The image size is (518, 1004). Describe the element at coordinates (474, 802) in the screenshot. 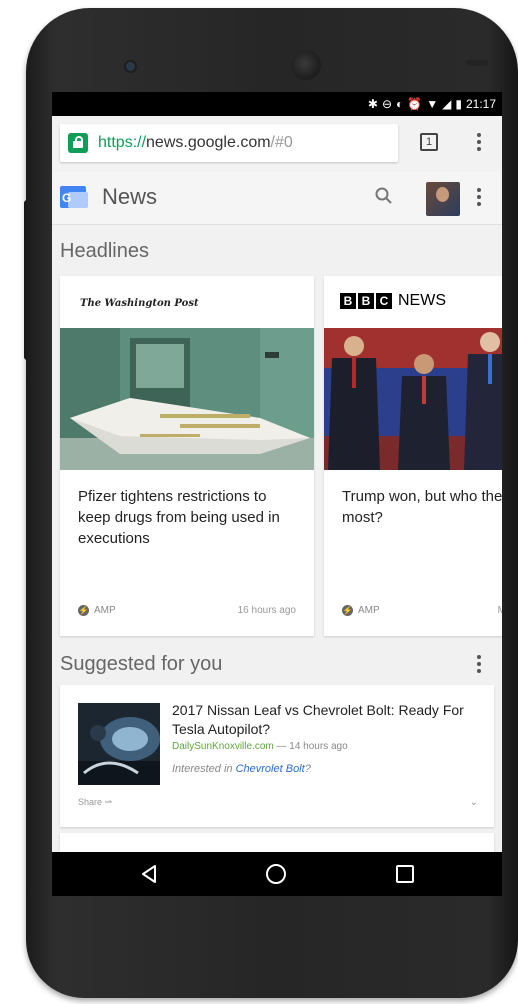

I see `chevron-down-icon: ⌄` at that location.